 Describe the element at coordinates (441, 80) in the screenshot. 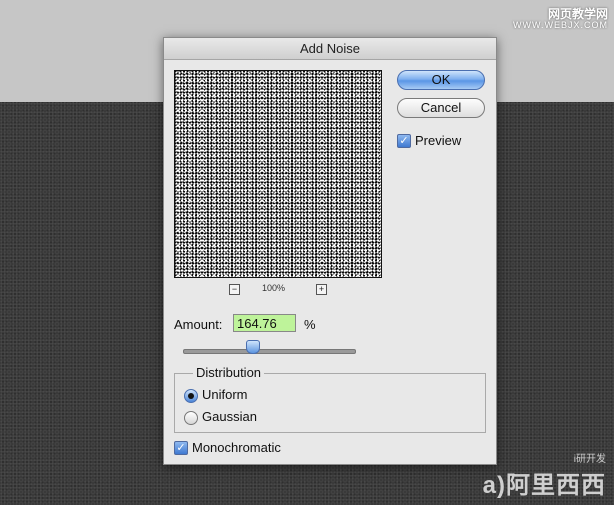

I see `ok-button: OK` at that location.